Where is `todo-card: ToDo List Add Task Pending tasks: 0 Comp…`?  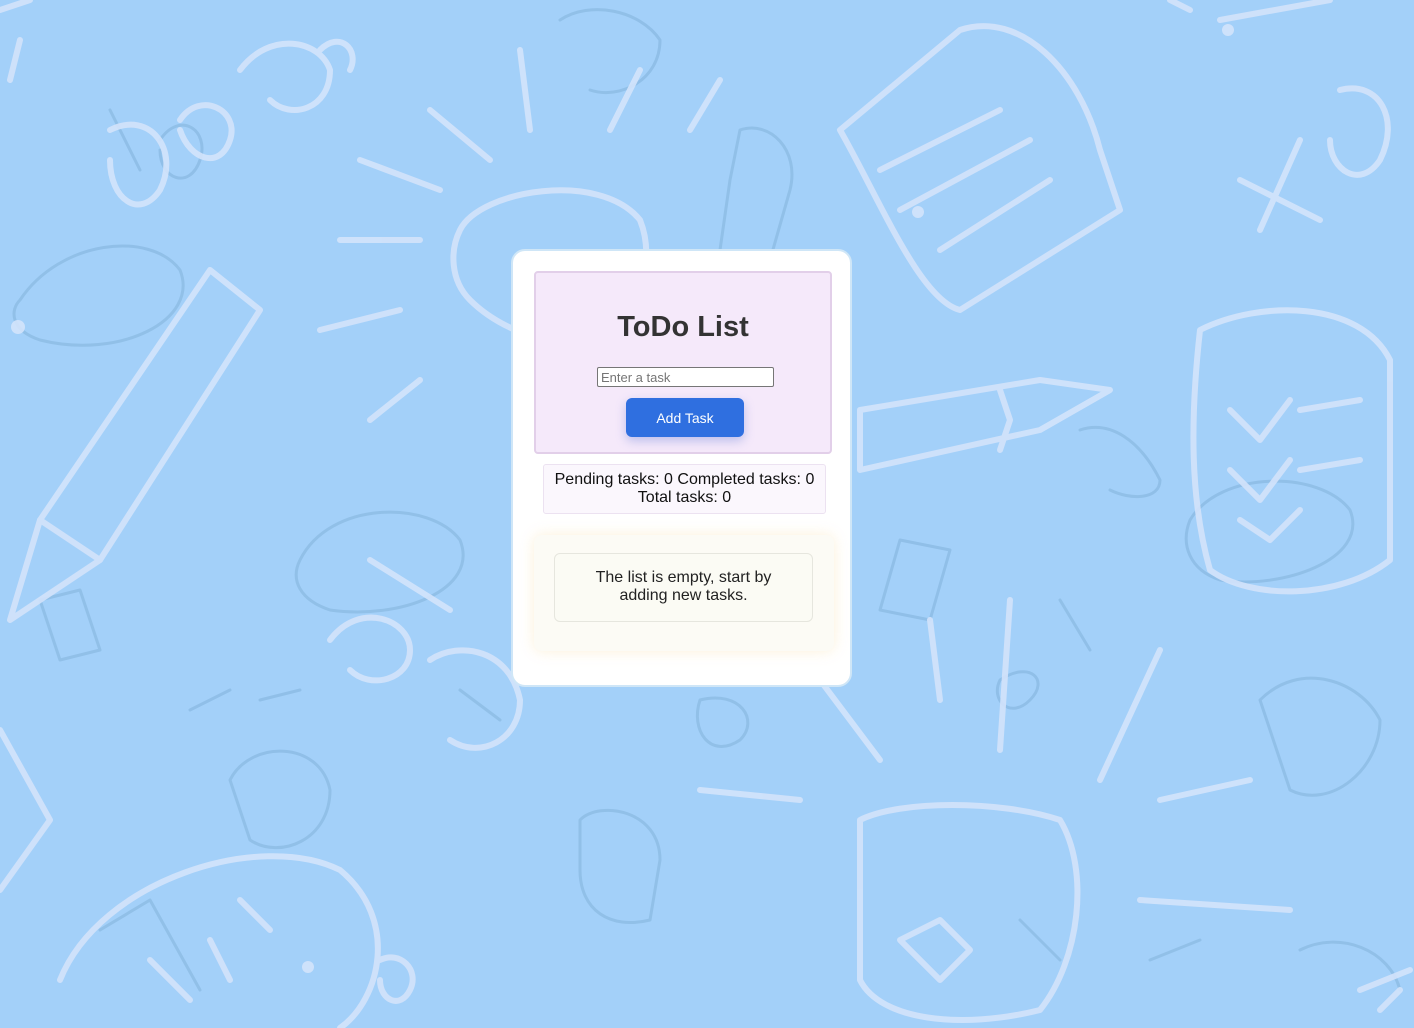
todo-card: ToDo List Add Task Pending tasks: 0 Comp… is located at coordinates (681, 468).